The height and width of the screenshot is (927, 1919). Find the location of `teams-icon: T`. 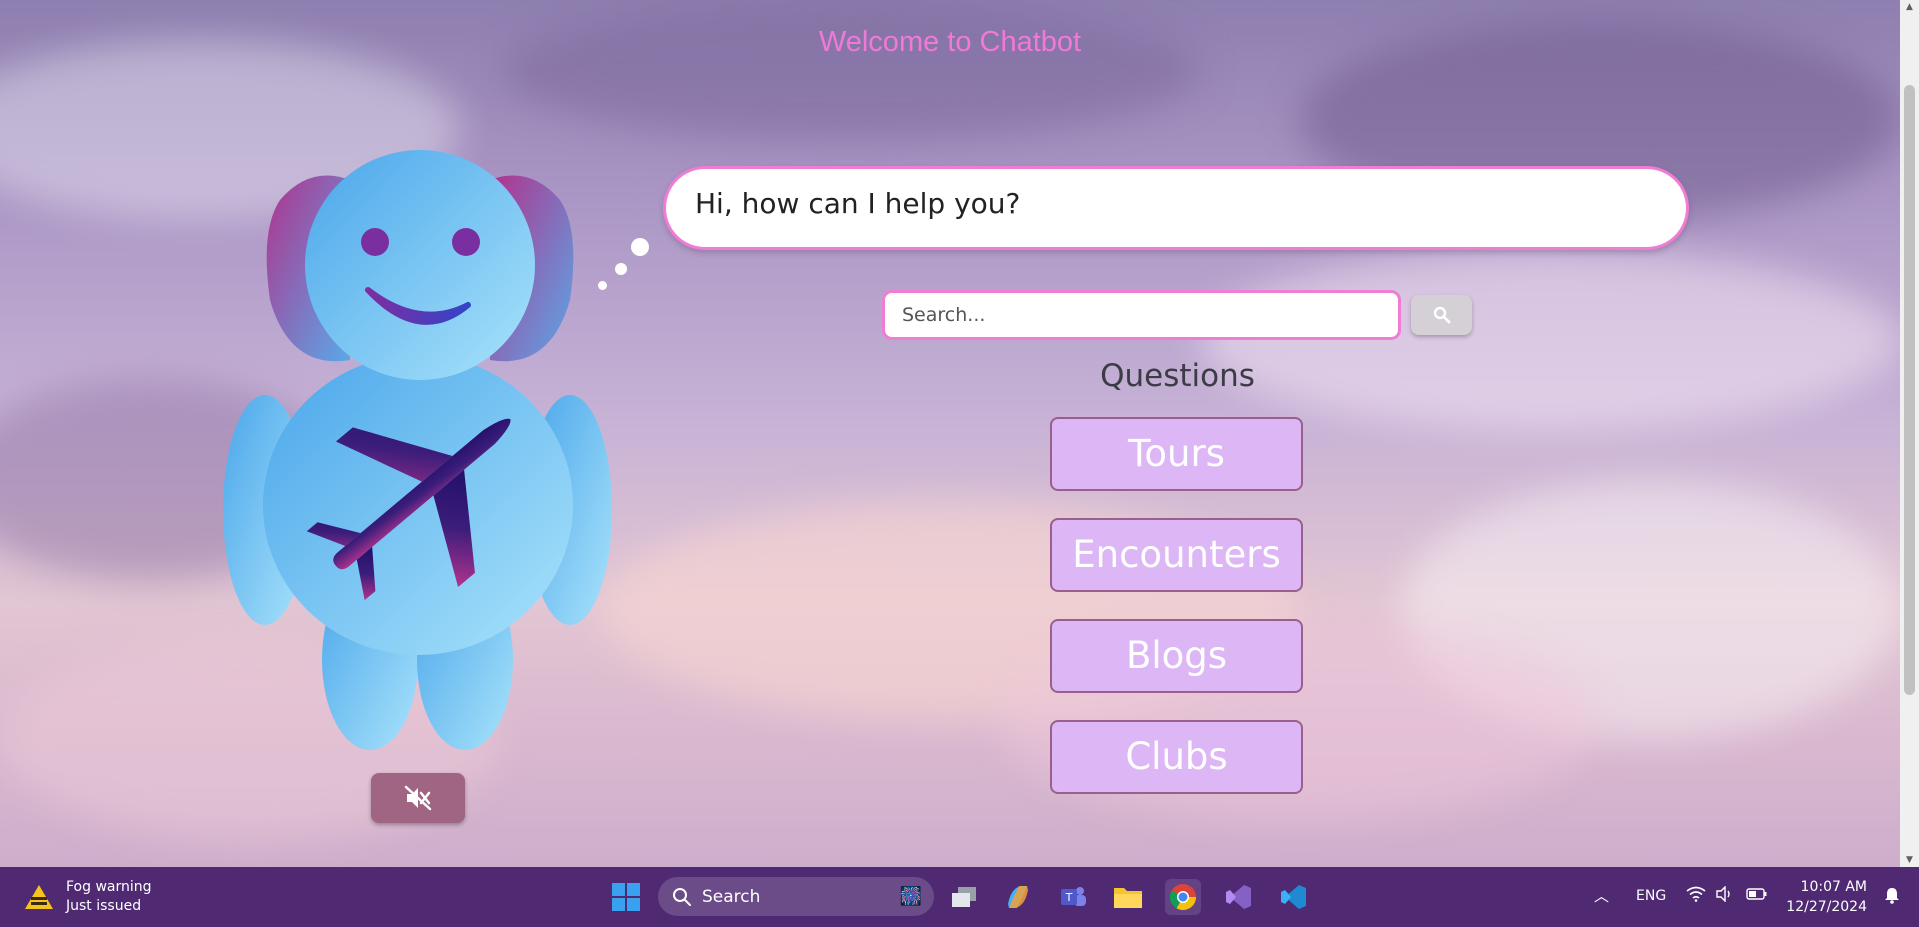

teams-icon: T is located at coordinates (1073, 897).